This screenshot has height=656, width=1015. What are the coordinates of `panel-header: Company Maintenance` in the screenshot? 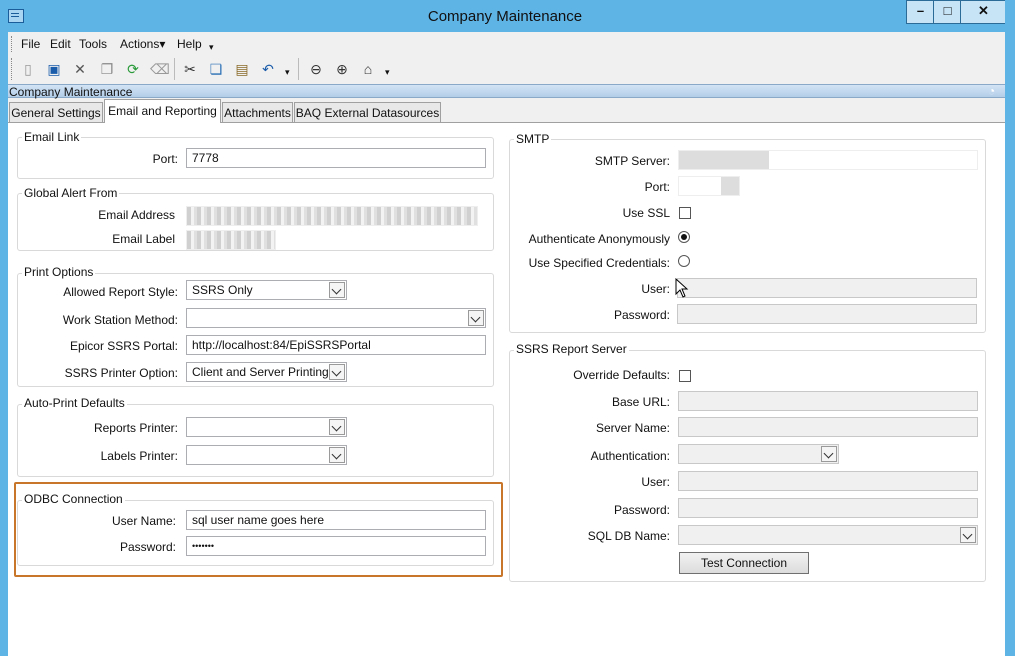 It's located at (506, 91).